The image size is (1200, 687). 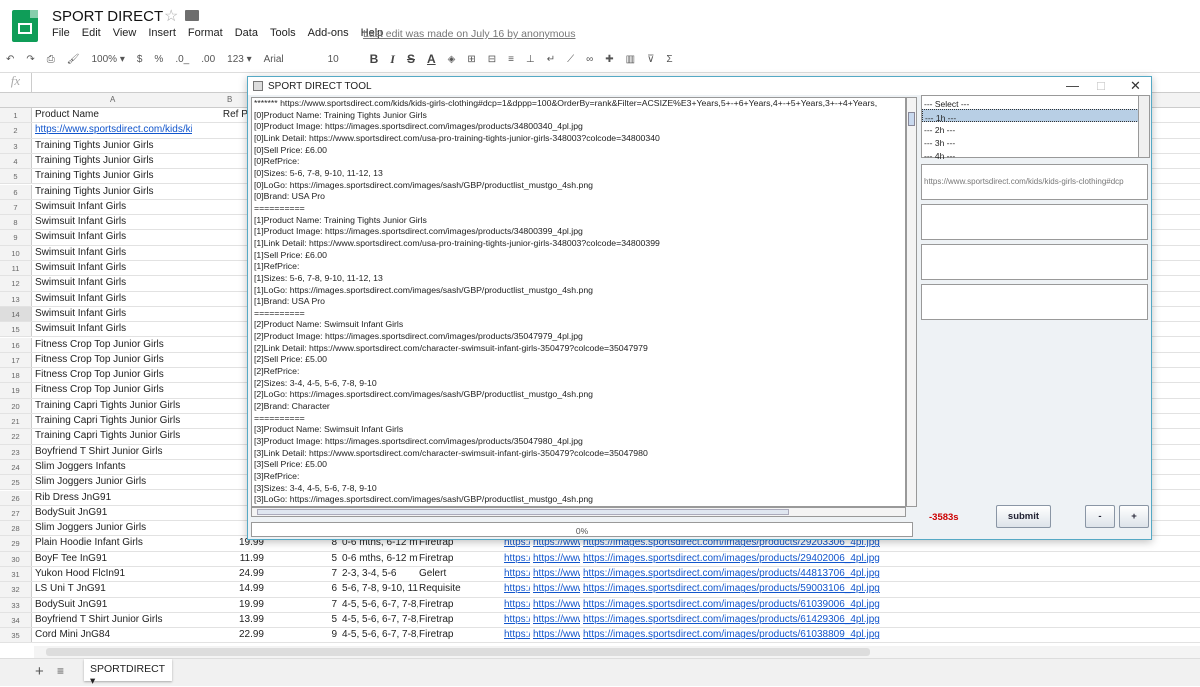 I want to click on number-format-select: 123 ▾, so click(x=239, y=59).